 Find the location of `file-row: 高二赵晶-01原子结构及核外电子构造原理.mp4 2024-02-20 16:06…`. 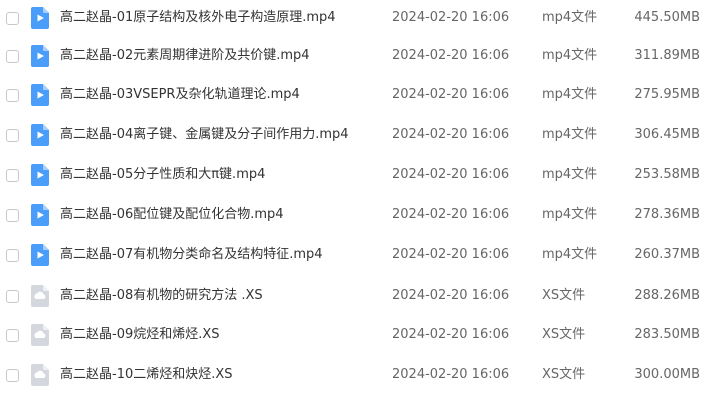

file-row: 高二赵晶-01原子结构及核外电子构造原理.mp4 2024-02-20 16:06… is located at coordinates (358, 20).